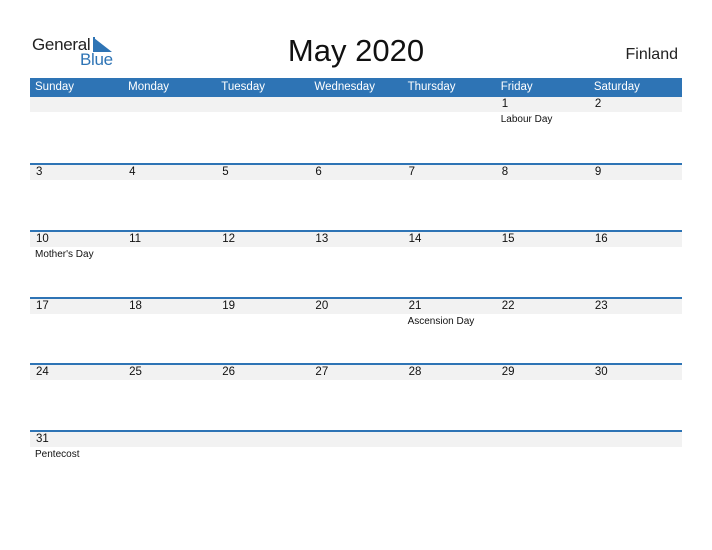 Image resolution: width=712 pixels, height=550 pixels. Describe the element at coordinates (415, 372) in the screenshot. I see `day-number: 28` at that location.